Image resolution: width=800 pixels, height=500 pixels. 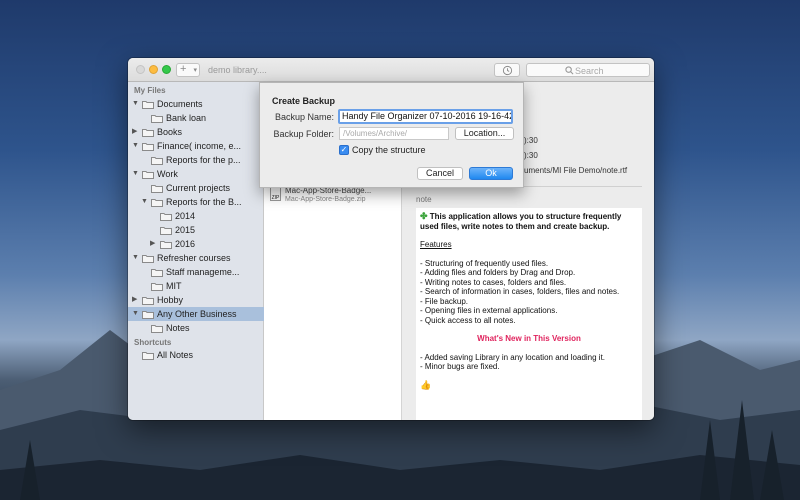 I want to click on sidebar-item-notes: Notes, so click(x=196, y=328).